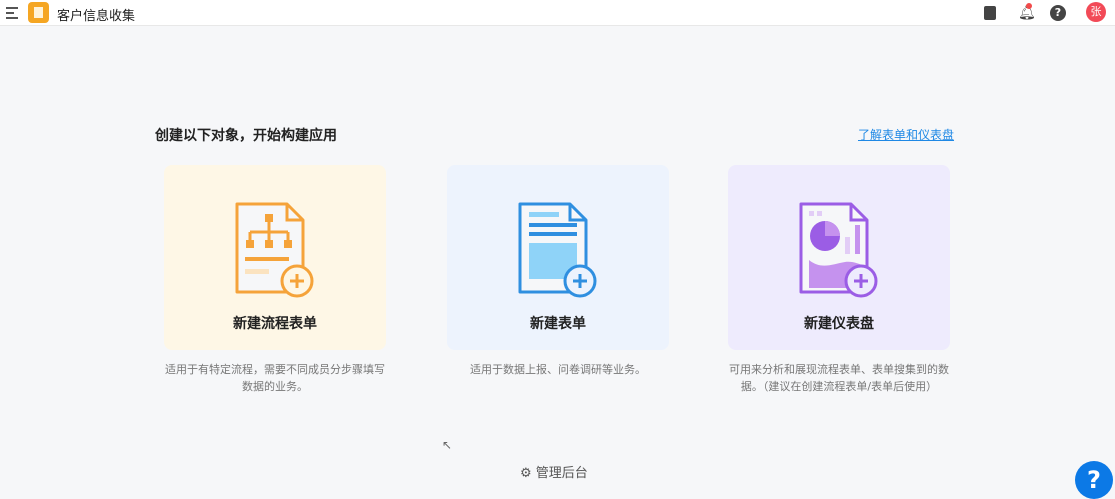 The width and height of the screenshot is (1115, 499). I want to click on help-icon: ?, so click(1058, 13).